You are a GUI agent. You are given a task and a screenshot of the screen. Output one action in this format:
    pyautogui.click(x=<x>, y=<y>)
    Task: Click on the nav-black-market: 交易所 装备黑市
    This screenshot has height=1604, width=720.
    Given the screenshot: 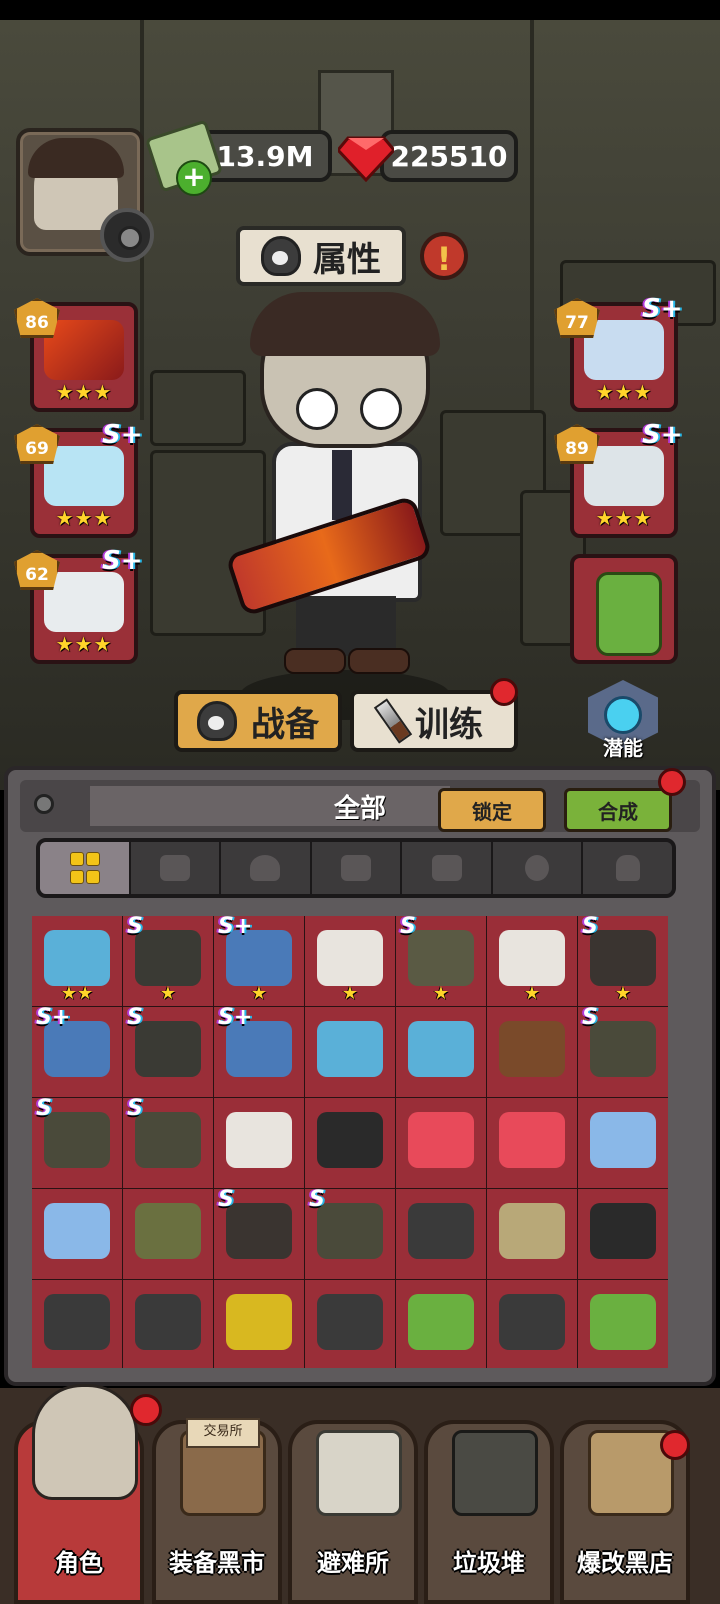 What is the action you would take?
    pyautogui.click(x=217, y=1511)
    